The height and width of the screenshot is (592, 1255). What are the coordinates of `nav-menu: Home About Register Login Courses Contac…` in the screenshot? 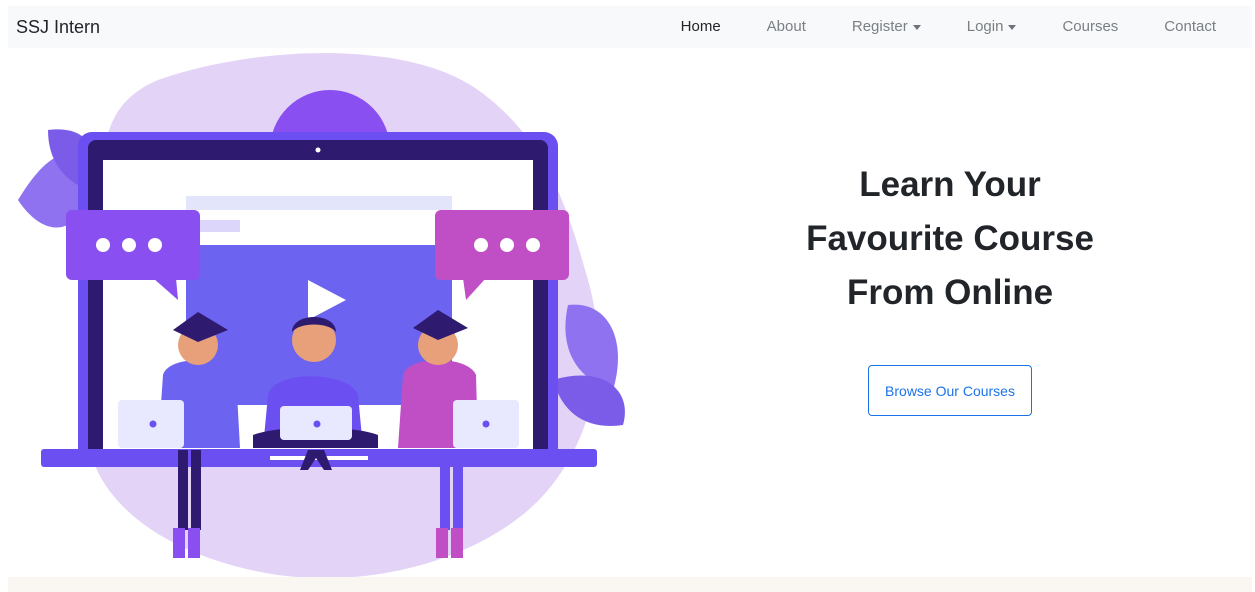 It's located at (955, 27).